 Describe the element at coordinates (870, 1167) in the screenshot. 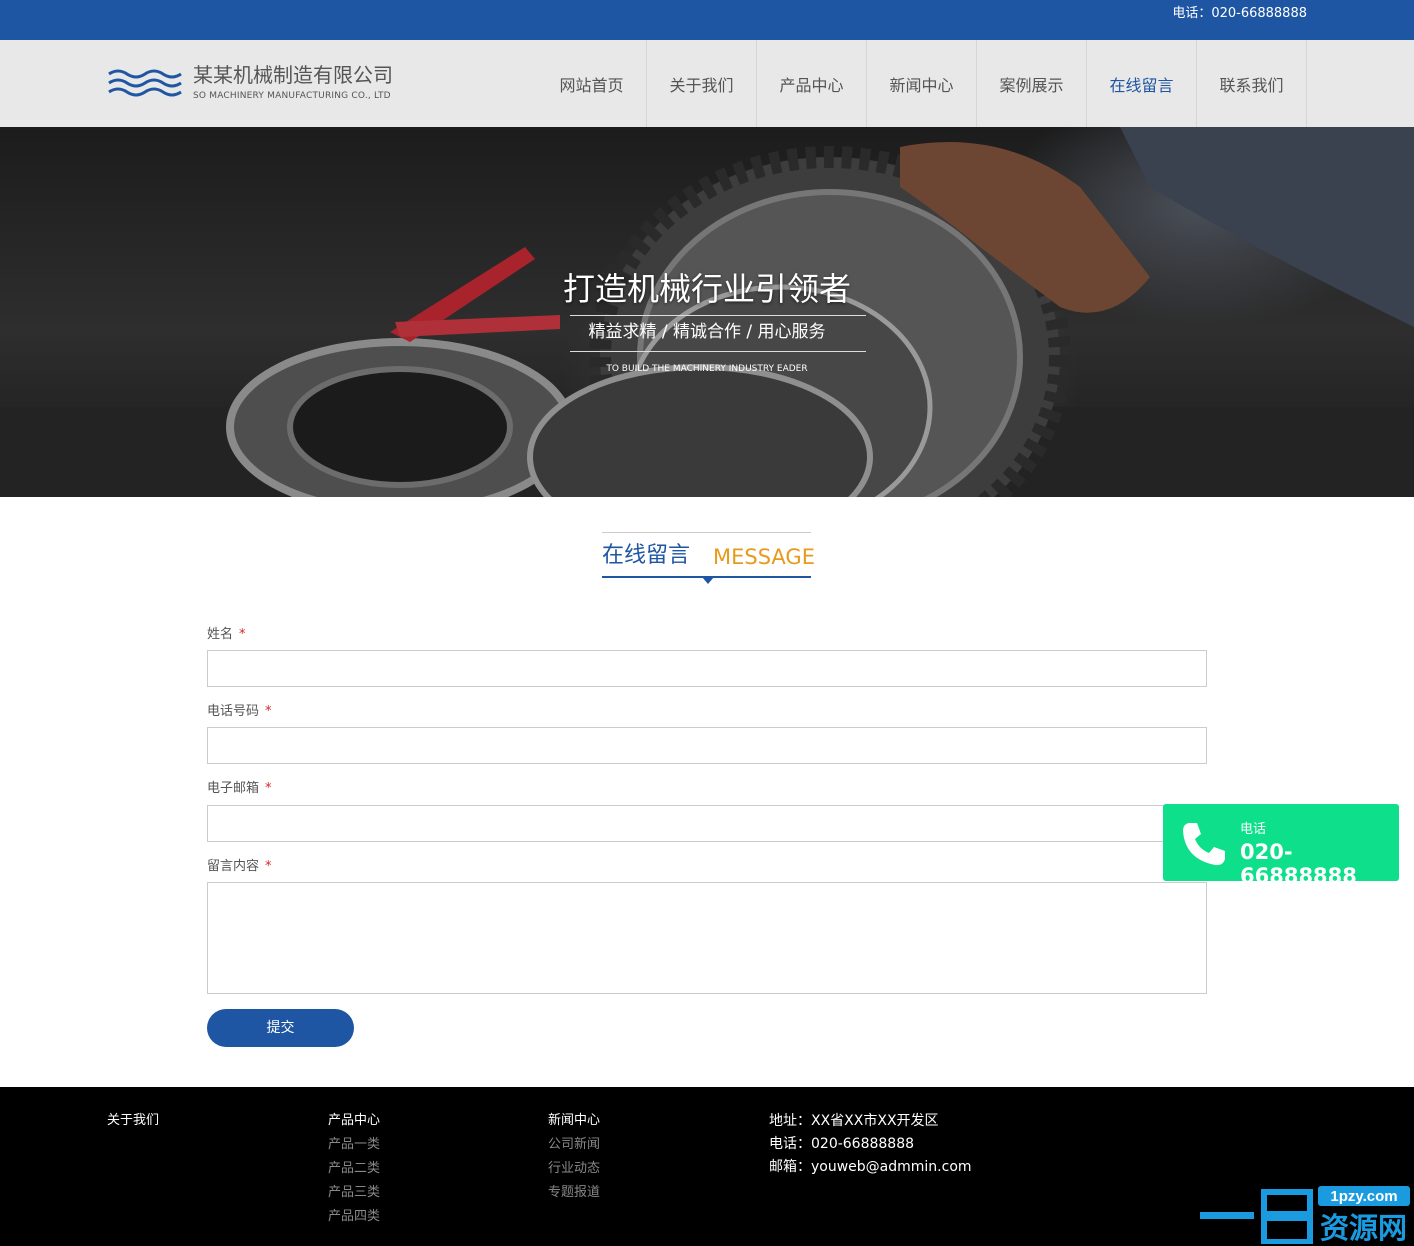

I see `footer-email: 邮箱：youweb@admmin.com` at that location.